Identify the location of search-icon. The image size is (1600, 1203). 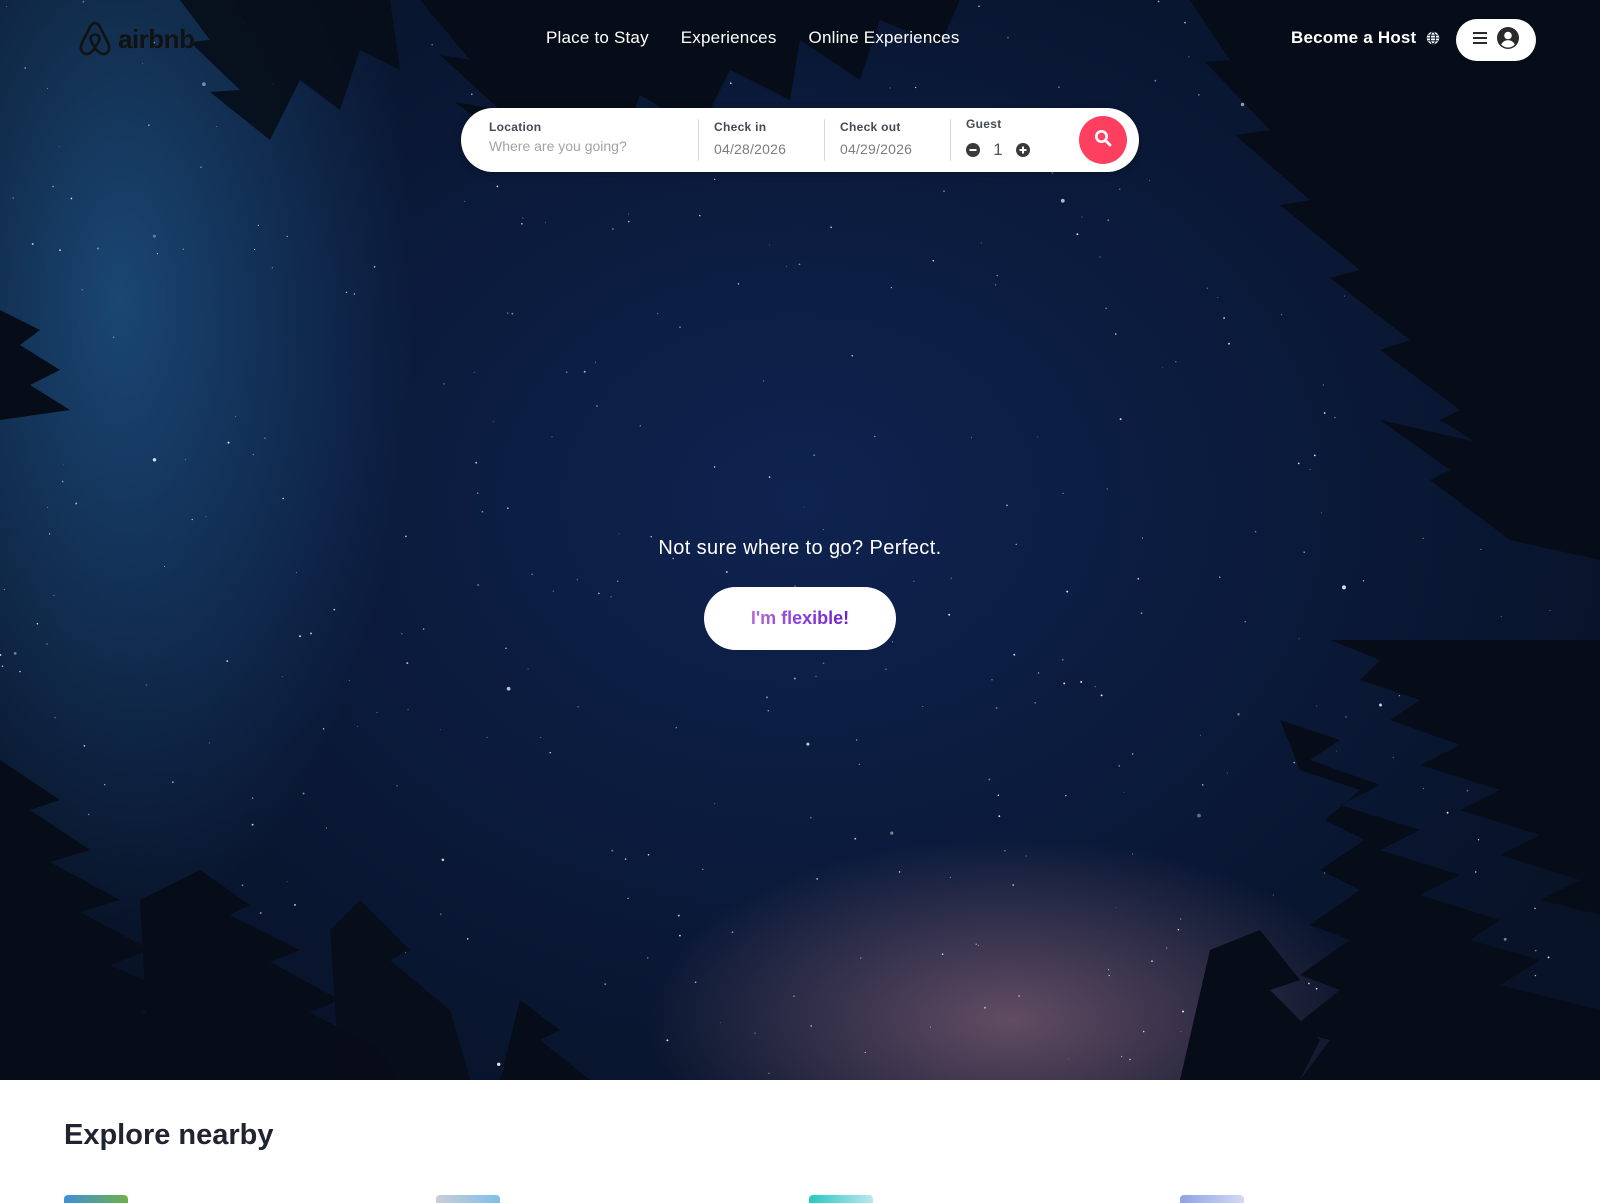
(1103, 140).